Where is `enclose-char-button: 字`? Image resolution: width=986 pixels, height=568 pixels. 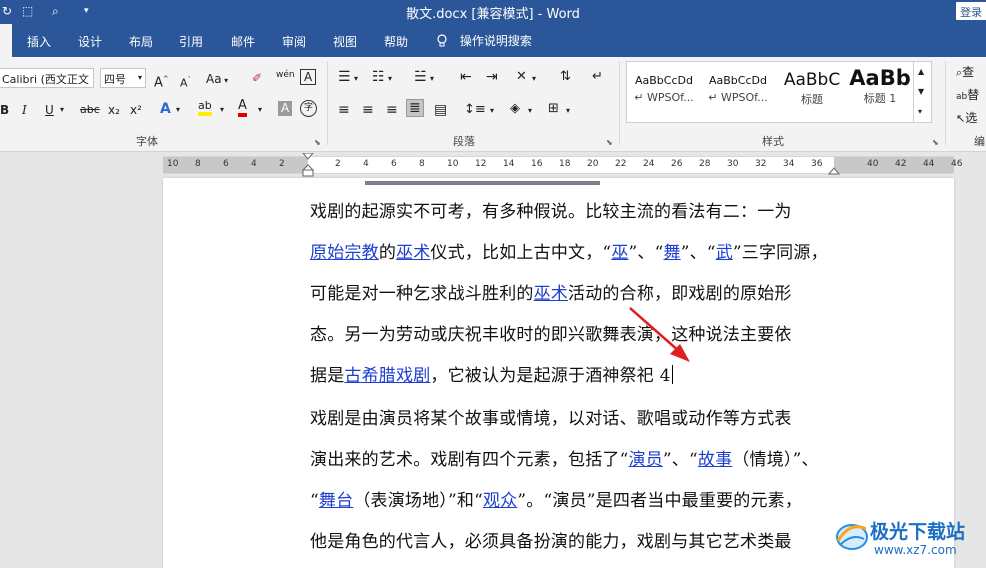 enclose-char-button: 字 is located at coordinates (308, 108).